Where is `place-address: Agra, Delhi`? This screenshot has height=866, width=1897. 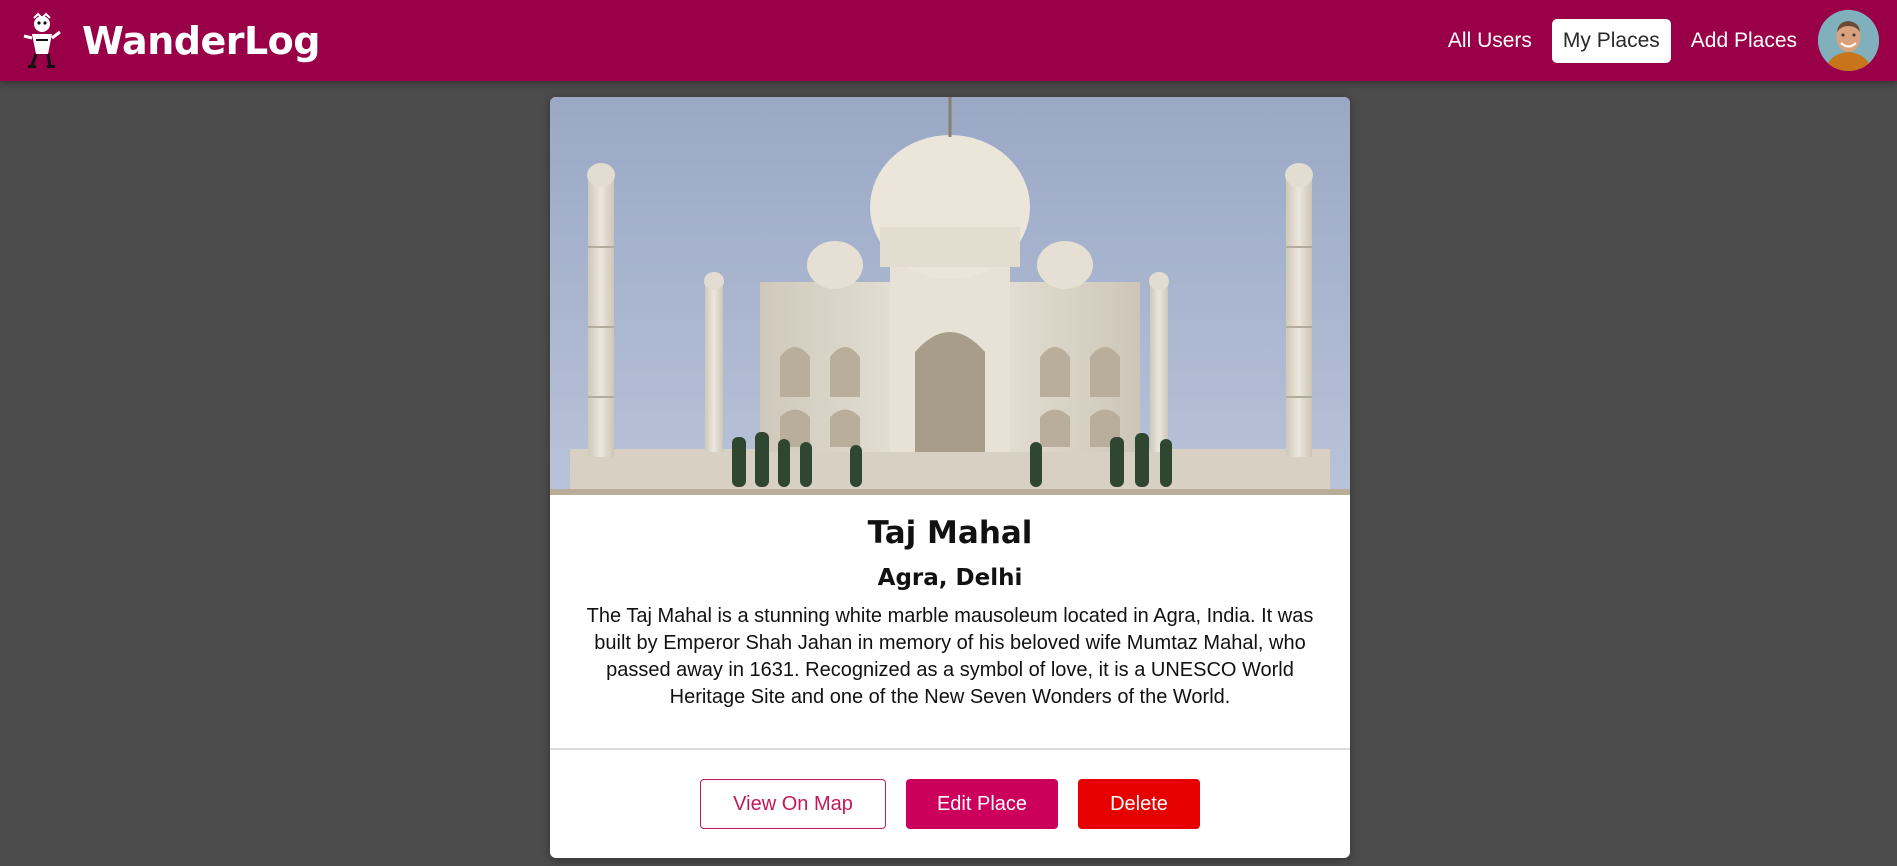 place-address: Agra, Delhi is located at coordinates (950, 578).